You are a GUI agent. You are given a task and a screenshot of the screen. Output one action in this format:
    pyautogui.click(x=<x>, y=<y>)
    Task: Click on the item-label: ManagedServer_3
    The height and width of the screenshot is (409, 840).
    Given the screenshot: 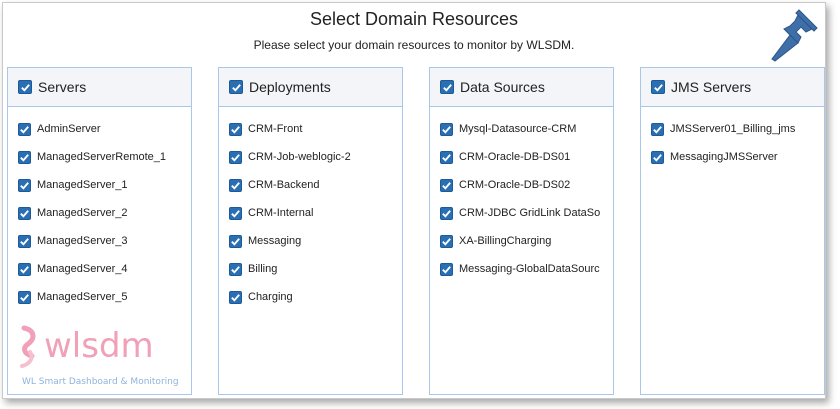 What is the action you would take?
    pyautogui.click(x=82, y=241)
    